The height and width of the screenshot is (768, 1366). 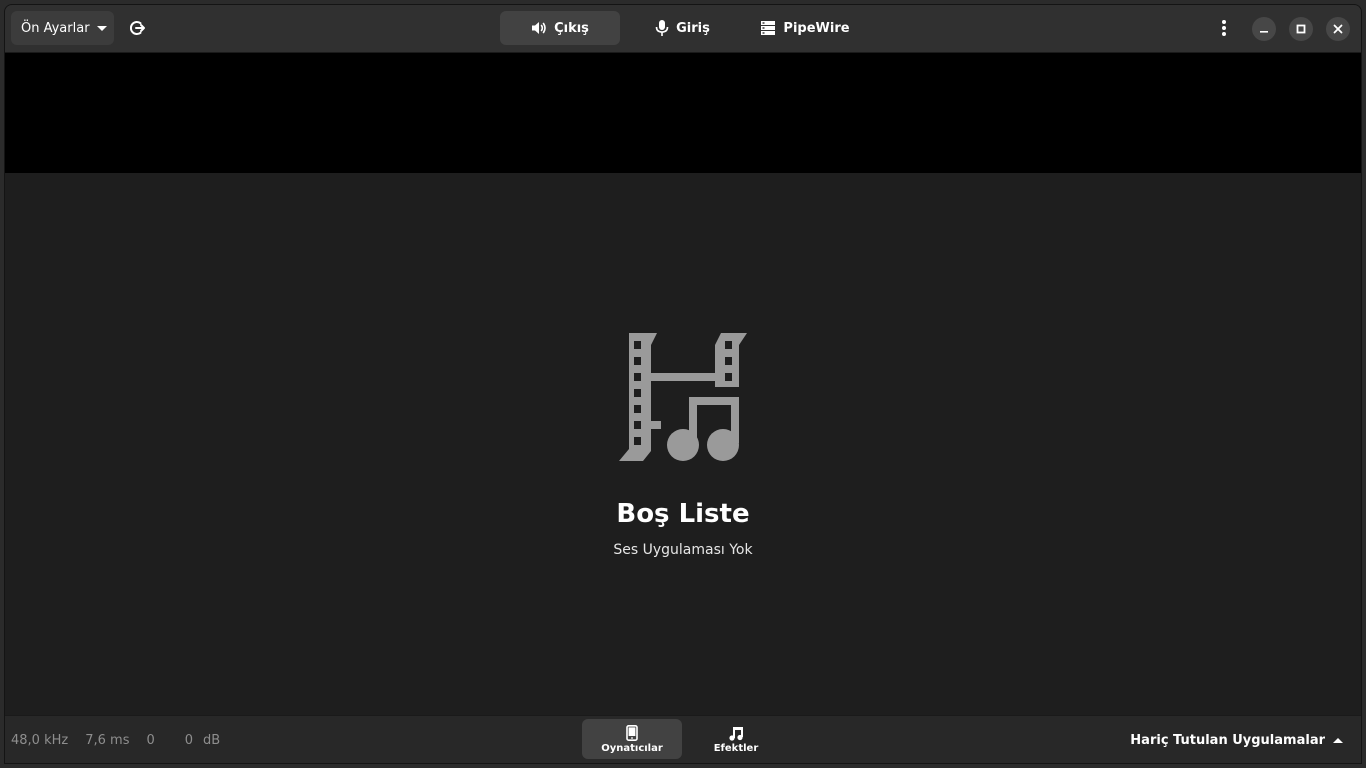 I want to click on bypass-button, so click(x=138, y=28).